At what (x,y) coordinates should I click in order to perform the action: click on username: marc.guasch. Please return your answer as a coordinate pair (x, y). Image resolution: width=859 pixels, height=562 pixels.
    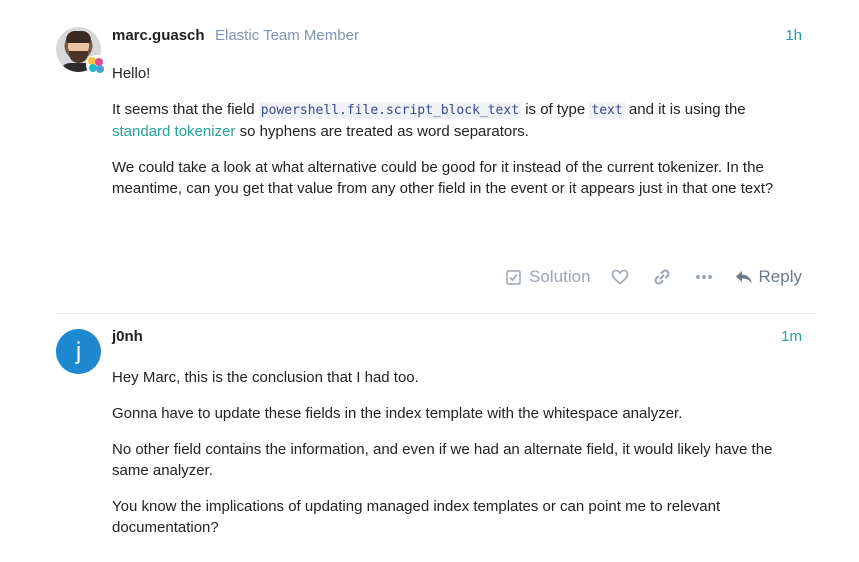
    Looking at the image, I should click on (158, 35).